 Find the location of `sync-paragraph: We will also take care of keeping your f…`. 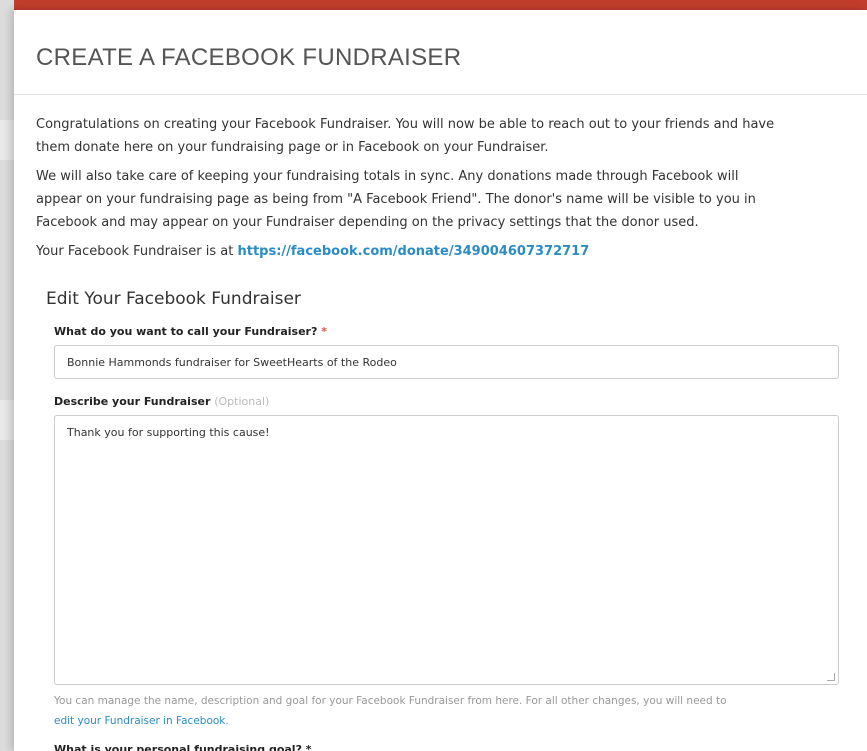

sync-paragraph: We will also take care of keeping your f… is located at coordinates (440, 199).